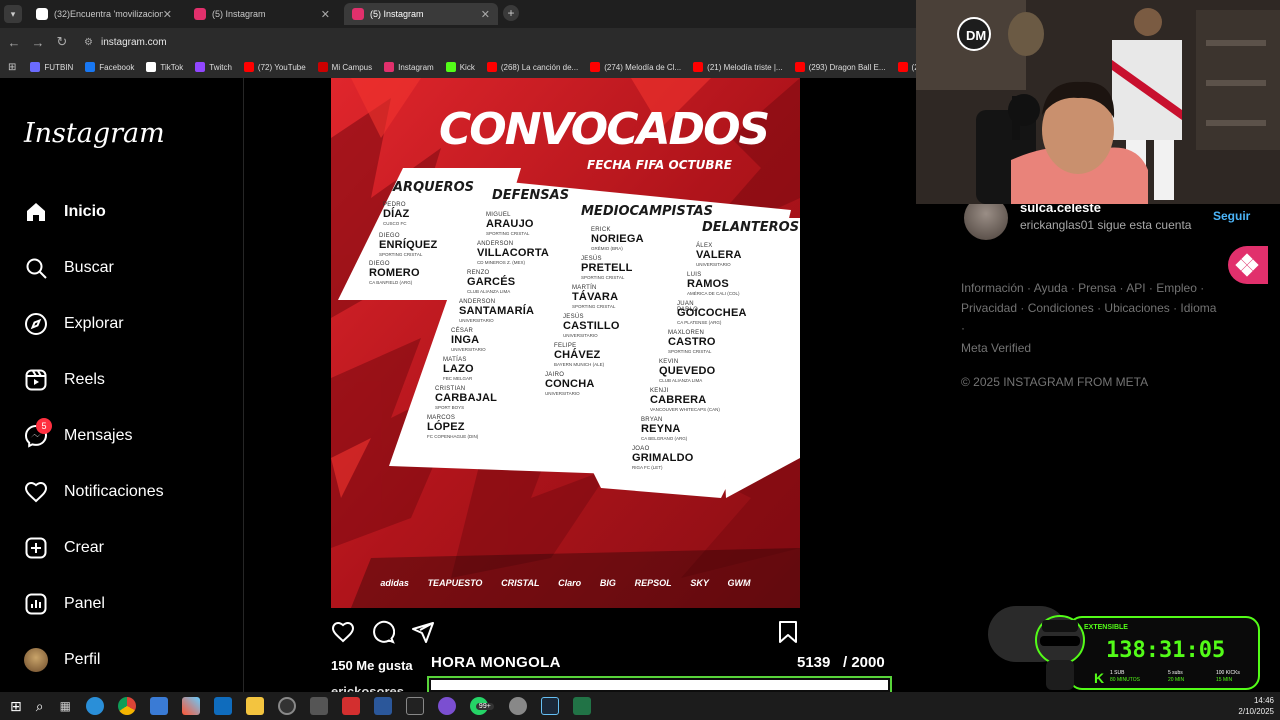 Image resolution: width=1280 pixels, height=720 pixels. I want to click on sponsor-logo: REPSOL, so click(653, 583).